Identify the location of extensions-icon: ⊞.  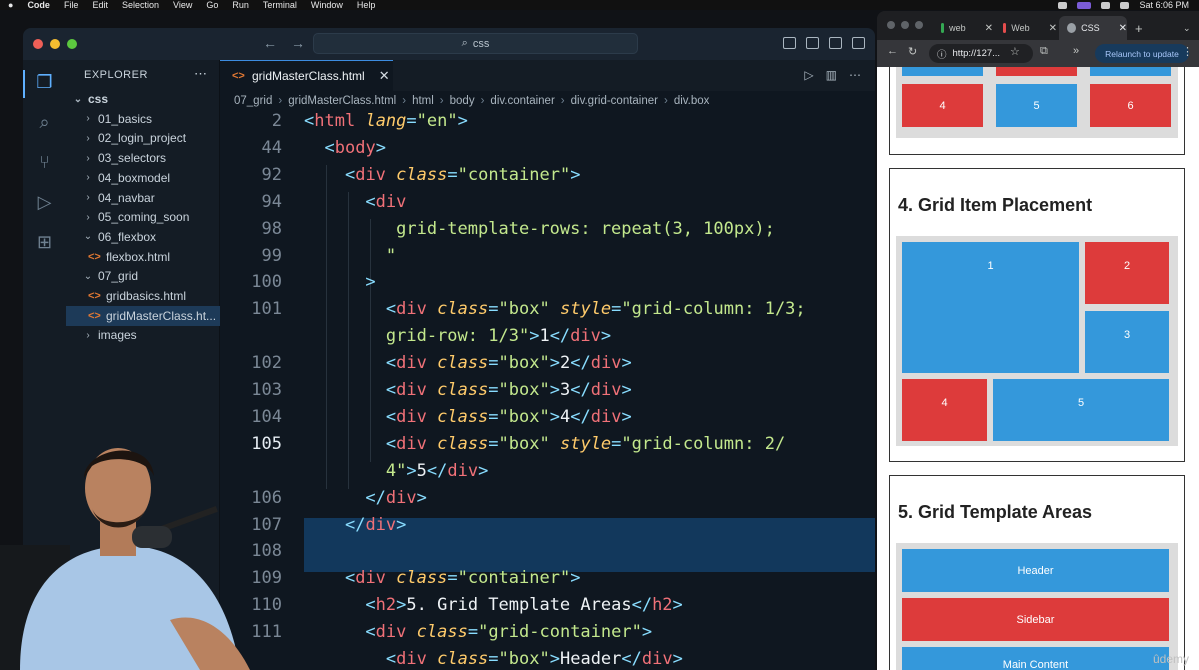
(44, 242).